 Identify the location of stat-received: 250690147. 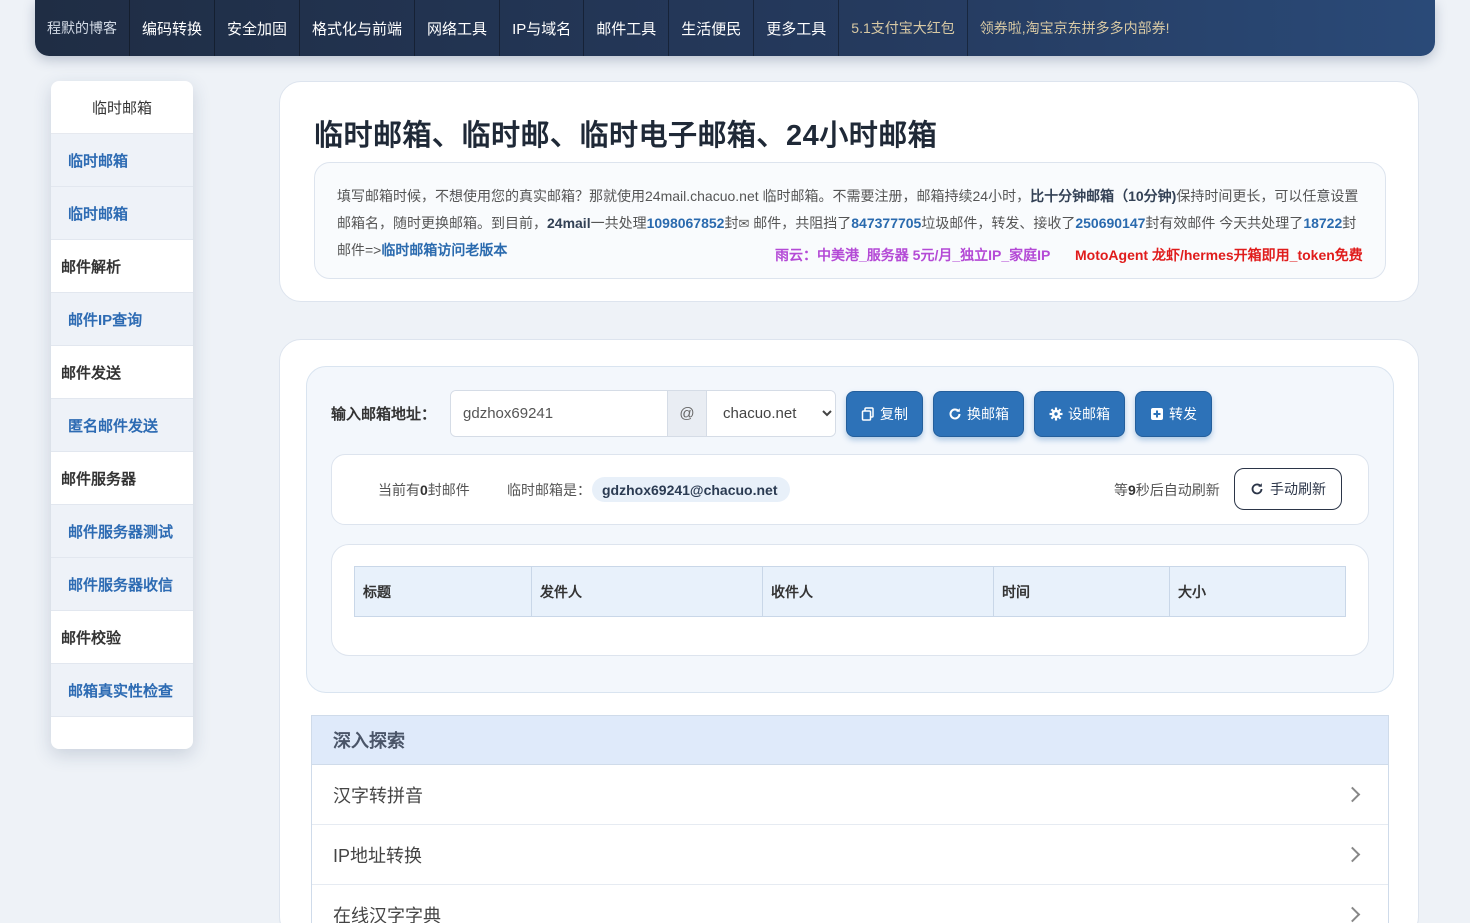
(1110, 223).